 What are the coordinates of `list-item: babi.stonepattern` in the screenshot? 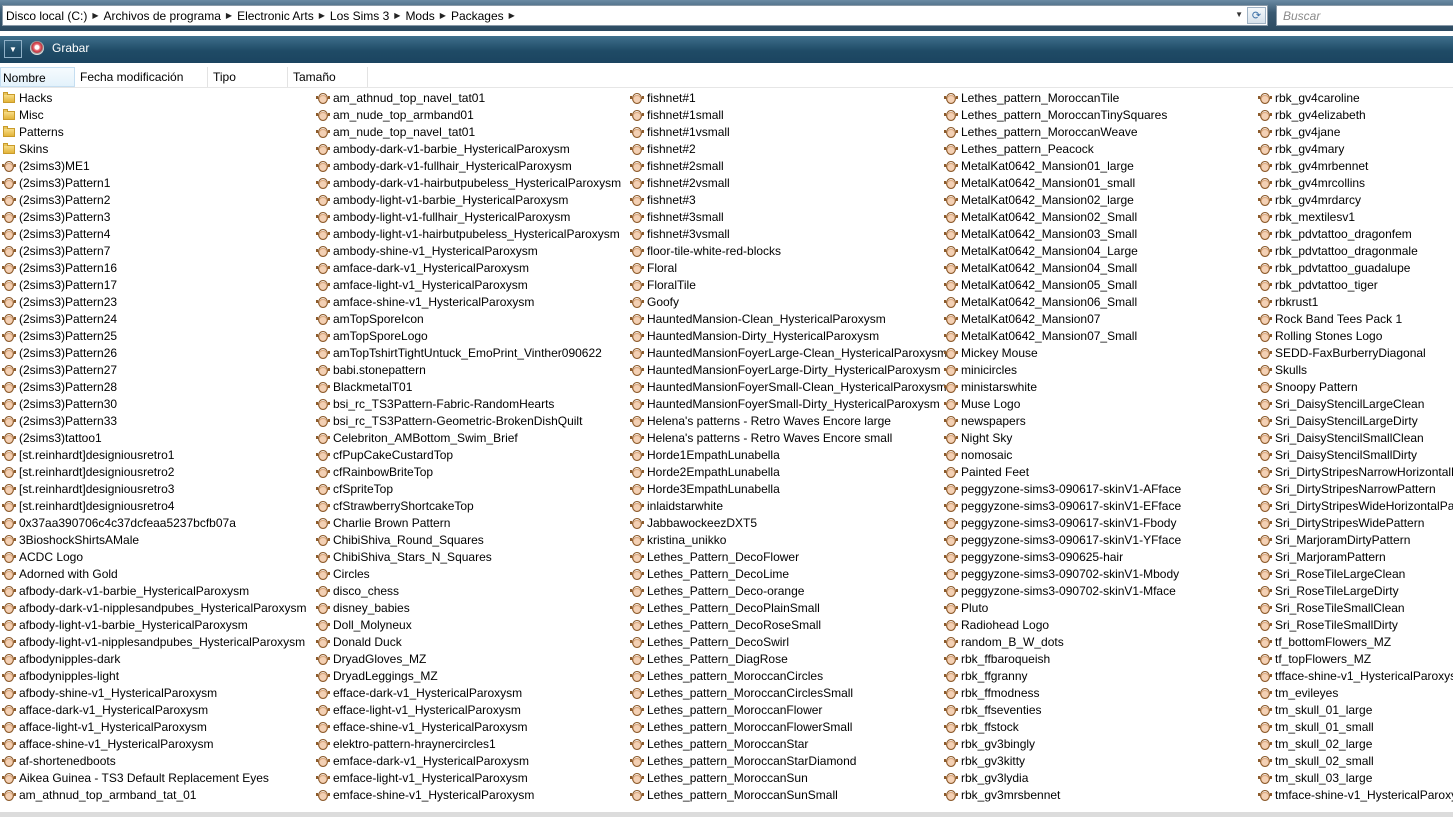 It's located at (467, 369).